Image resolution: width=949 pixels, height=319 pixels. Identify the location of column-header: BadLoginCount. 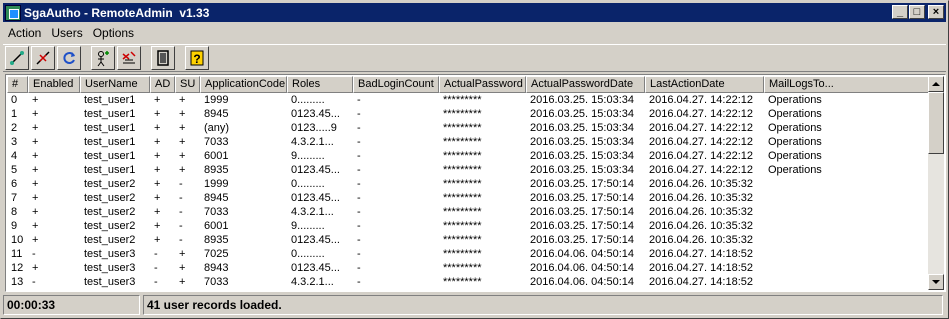
(396, 84).